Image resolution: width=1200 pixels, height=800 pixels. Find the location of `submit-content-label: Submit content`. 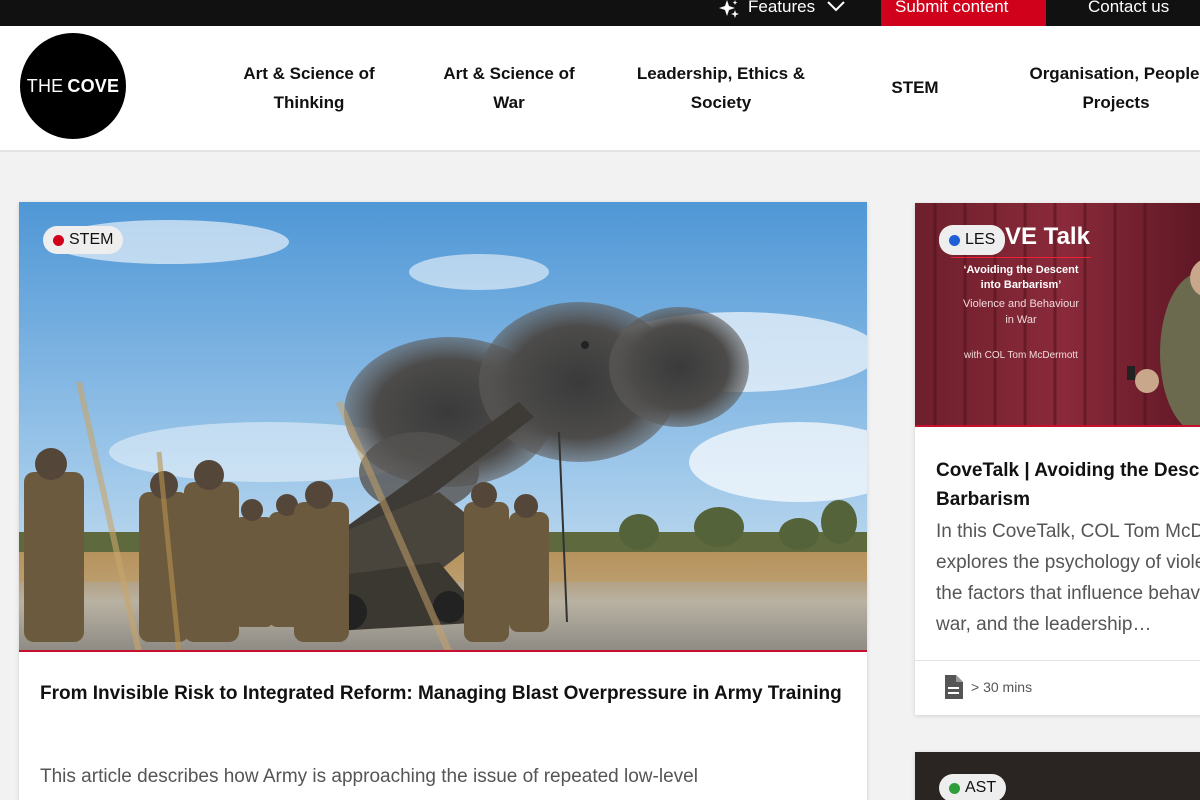

submit-content-label: Submit content is located at coordinates (952, 8).